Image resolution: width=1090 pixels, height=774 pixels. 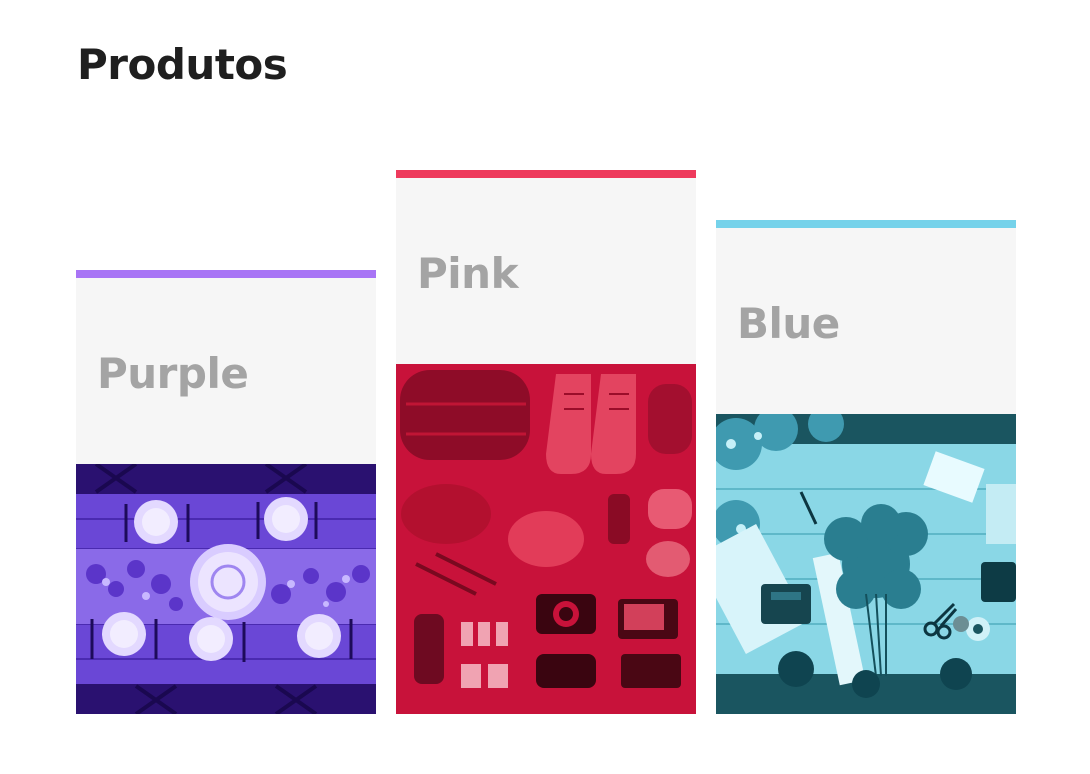 What do you see at coordinates (788, 323) in the screenshot?
I see `card-title: Blue` at bounding box center [788, 323].